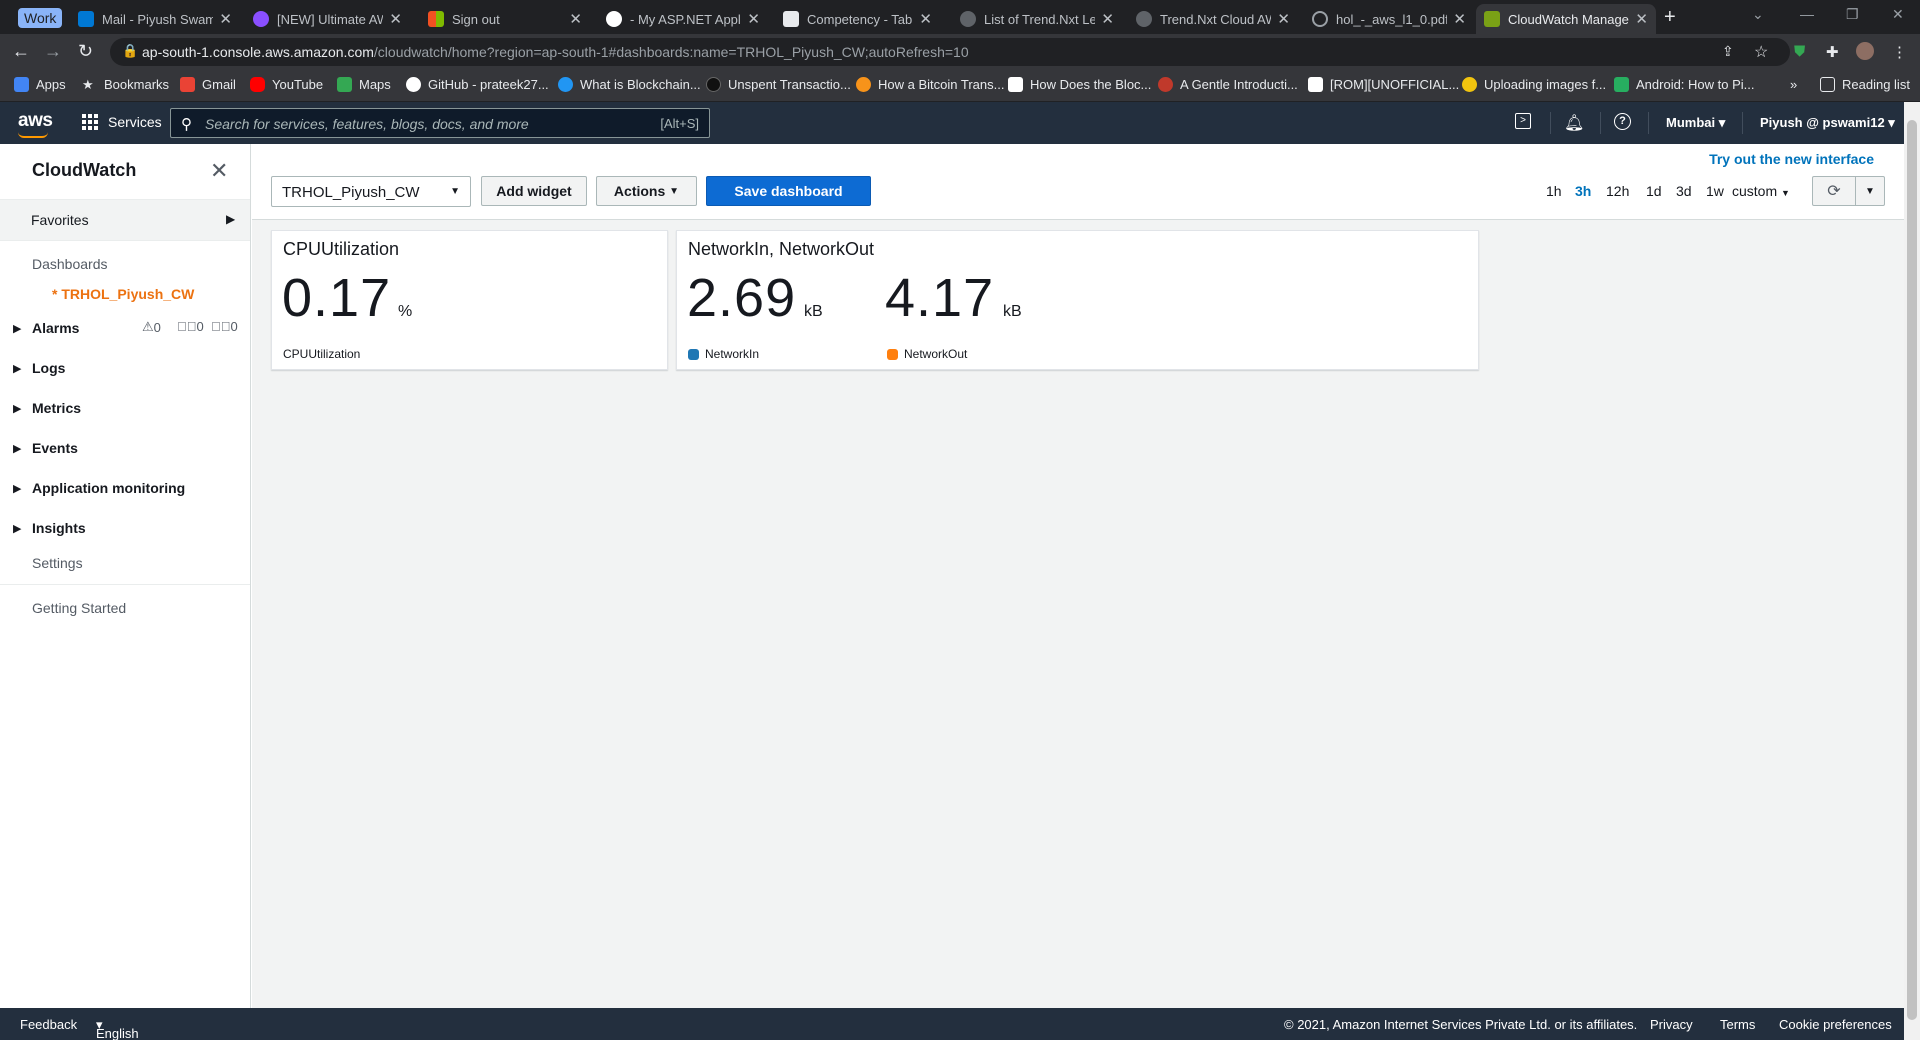 The image size is (1920, 1040). I want to click on extension-shield-icon: ⛊, so click(1799, 51).